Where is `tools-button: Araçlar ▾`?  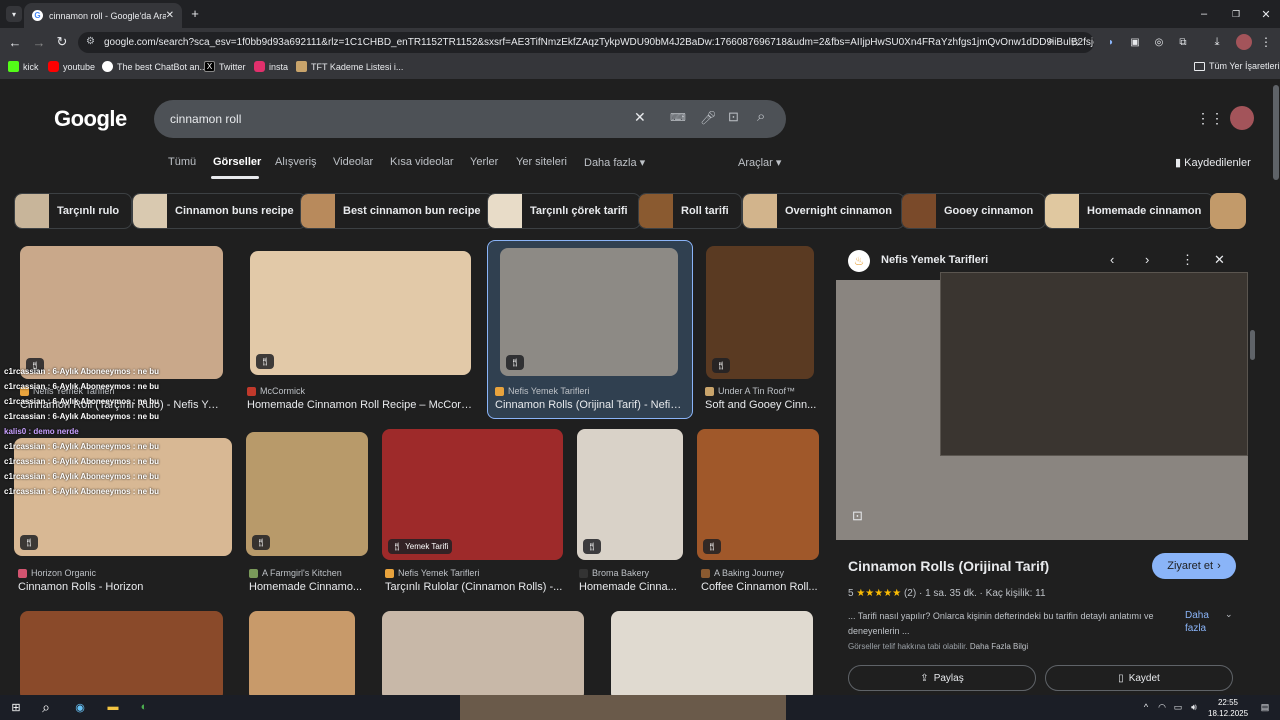 tools-button: Araçlar ▾ is located at coordinates (759, 162).